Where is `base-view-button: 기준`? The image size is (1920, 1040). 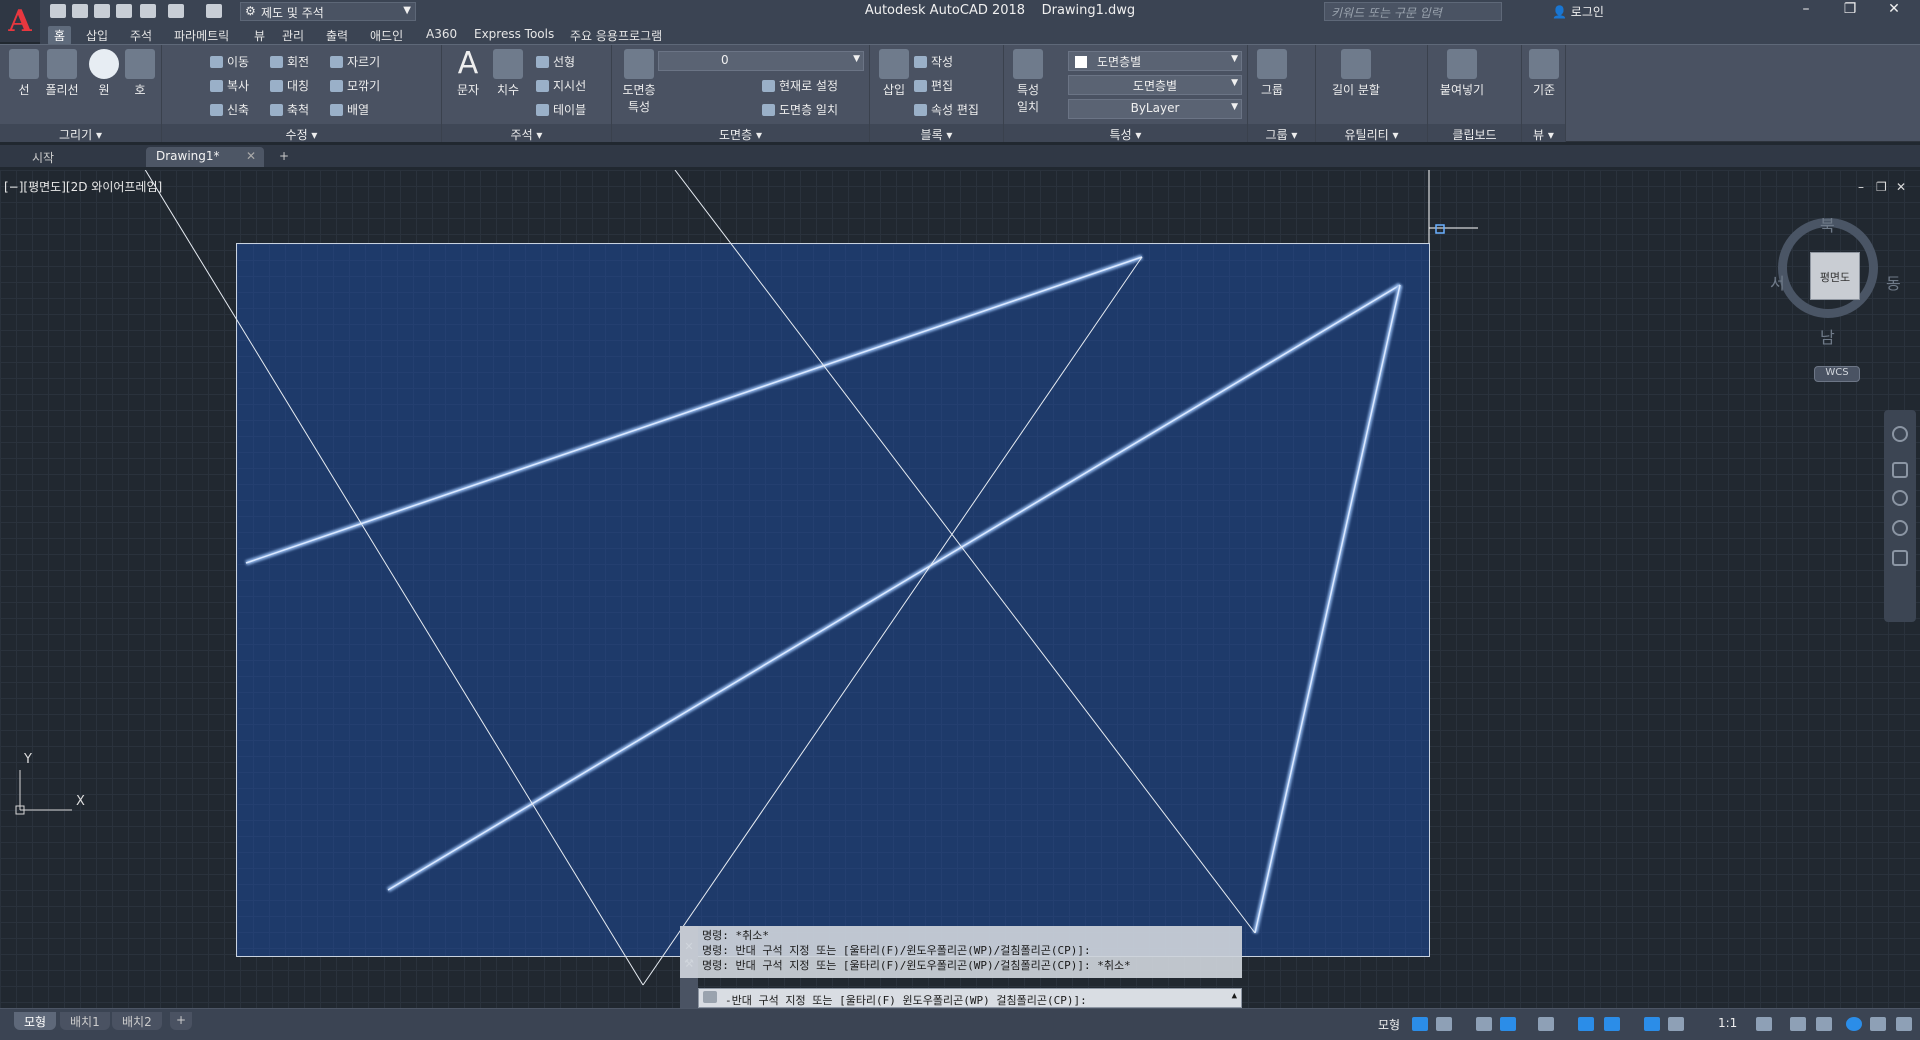
base-view-button: 기준 is located at coordinates (1544, 73).